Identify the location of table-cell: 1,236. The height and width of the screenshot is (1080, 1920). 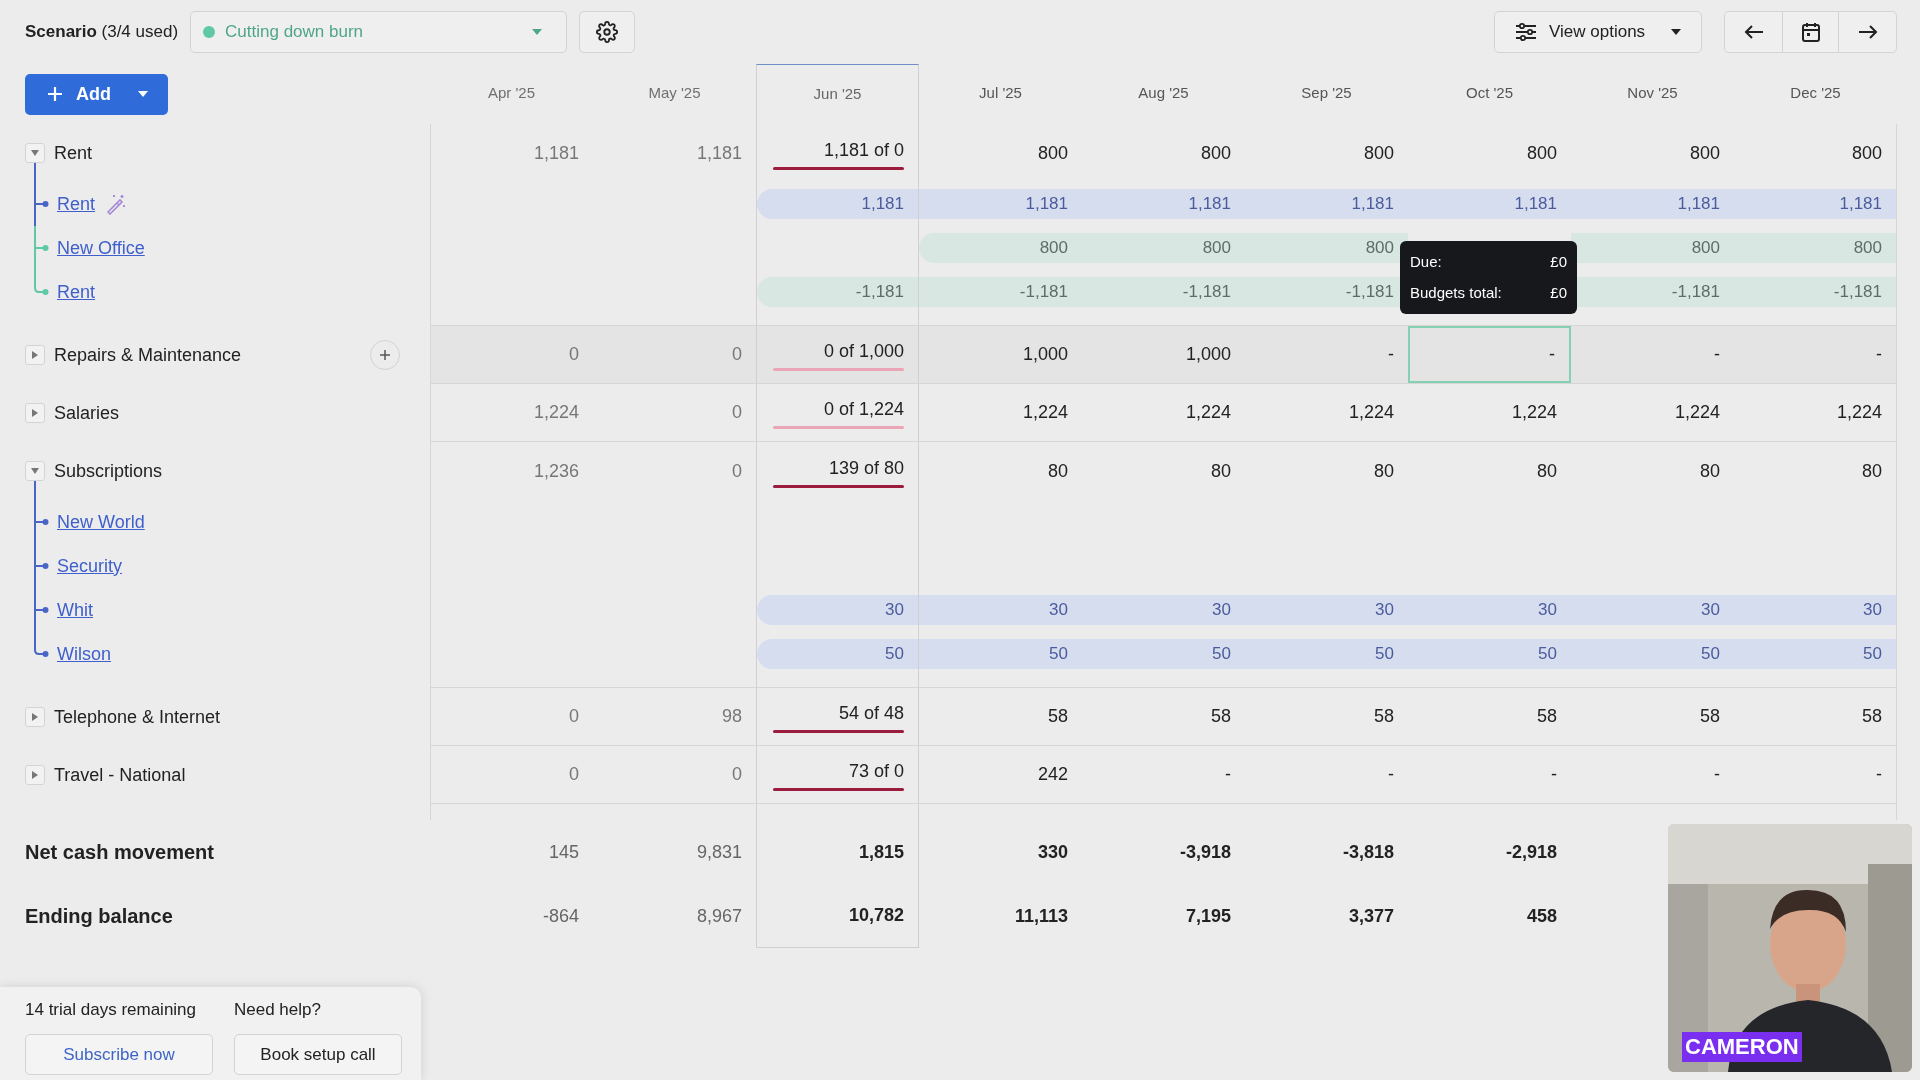
(512, 471).